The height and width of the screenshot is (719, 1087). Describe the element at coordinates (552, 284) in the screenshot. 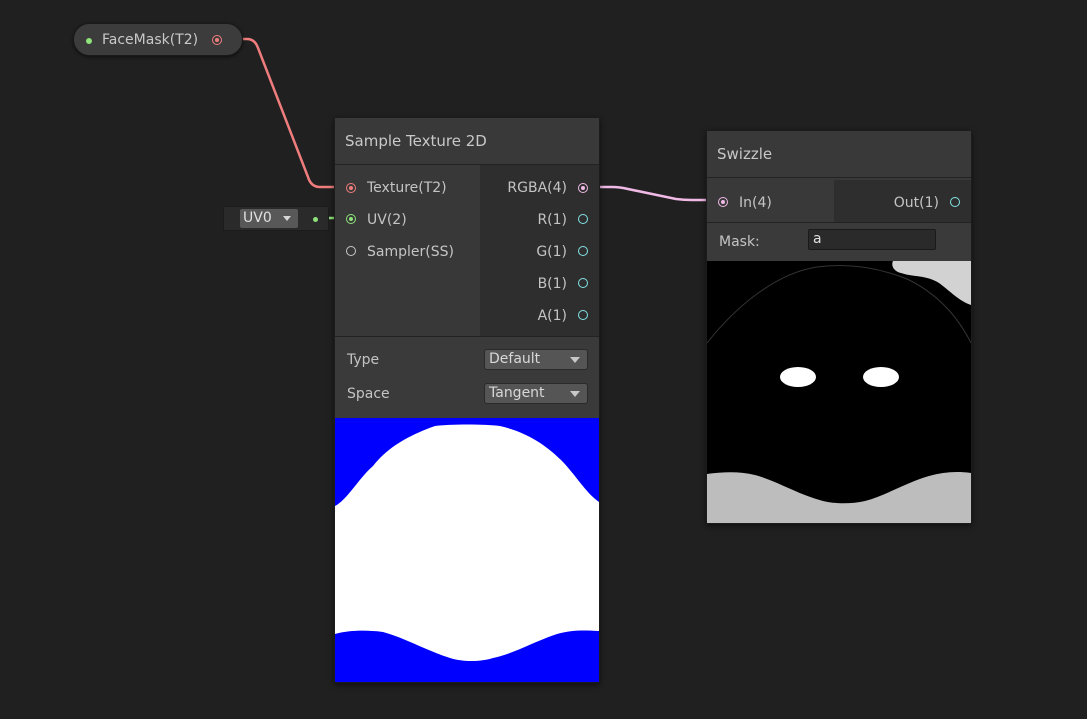

I see `b-output-label: B(1)` at that location.